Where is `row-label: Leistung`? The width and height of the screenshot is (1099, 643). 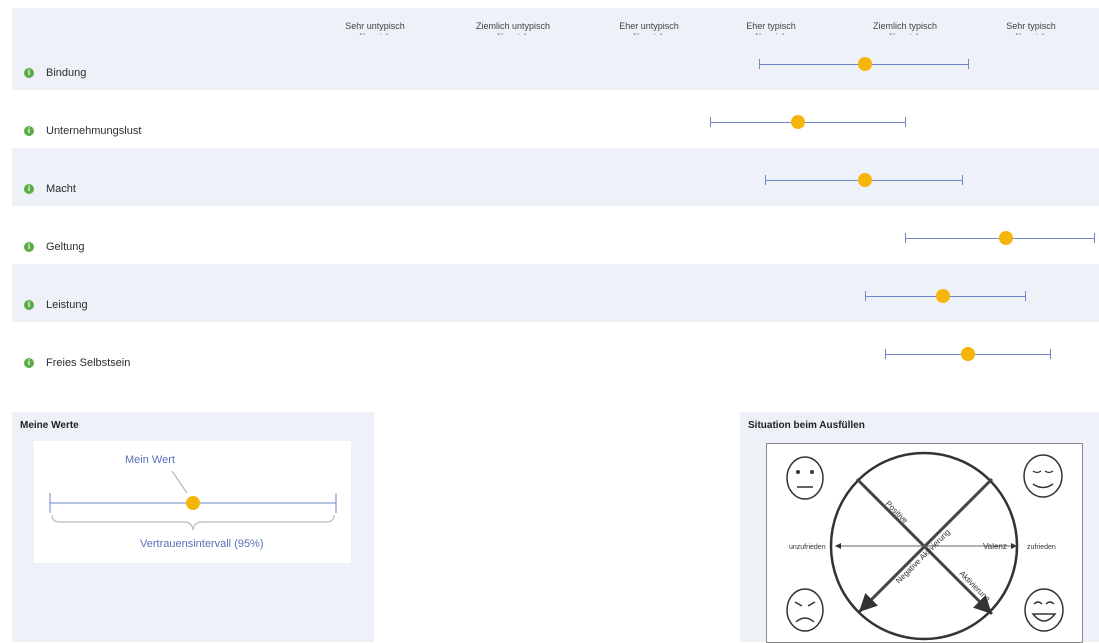
row-label: Leistung is located at coordinates (67, 305).